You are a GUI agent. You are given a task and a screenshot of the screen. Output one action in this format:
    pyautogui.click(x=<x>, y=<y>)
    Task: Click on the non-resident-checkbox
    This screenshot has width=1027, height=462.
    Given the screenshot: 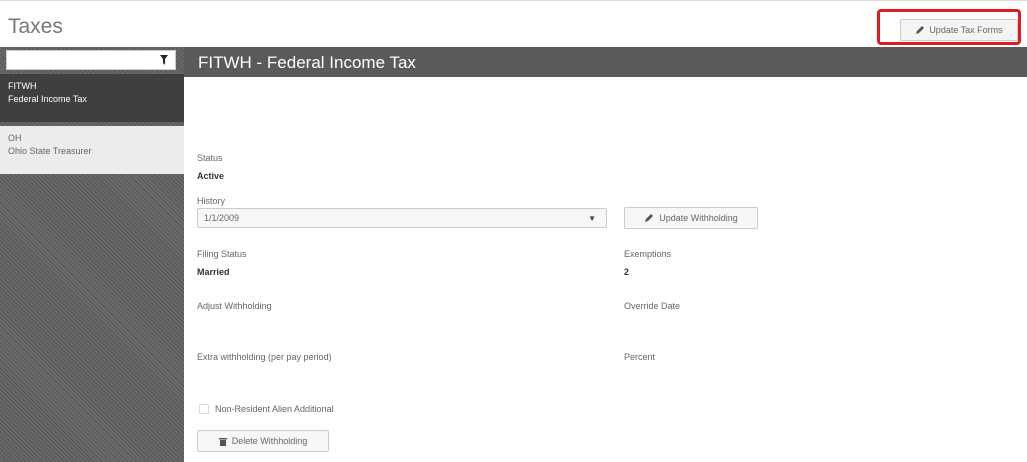 What is the action you would take?
    pyautogui.click(x=204, y=409)
    